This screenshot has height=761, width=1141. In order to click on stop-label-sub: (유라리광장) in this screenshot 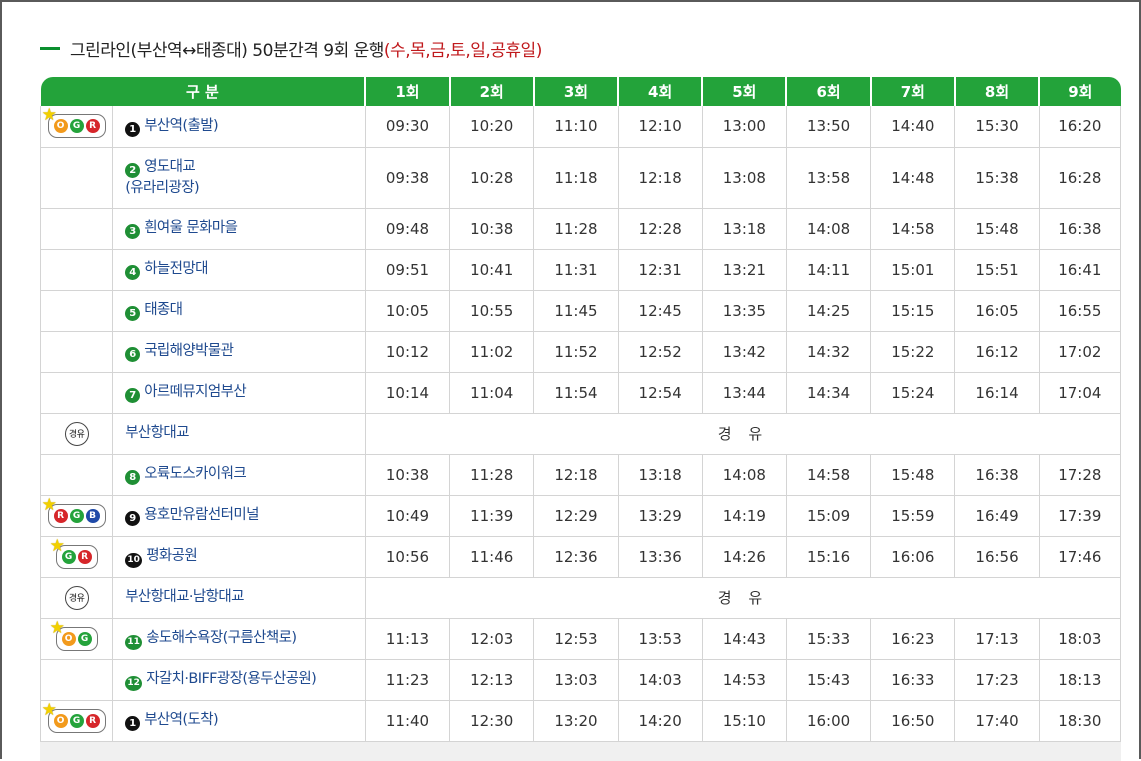, I will do `click(162, 187)`.